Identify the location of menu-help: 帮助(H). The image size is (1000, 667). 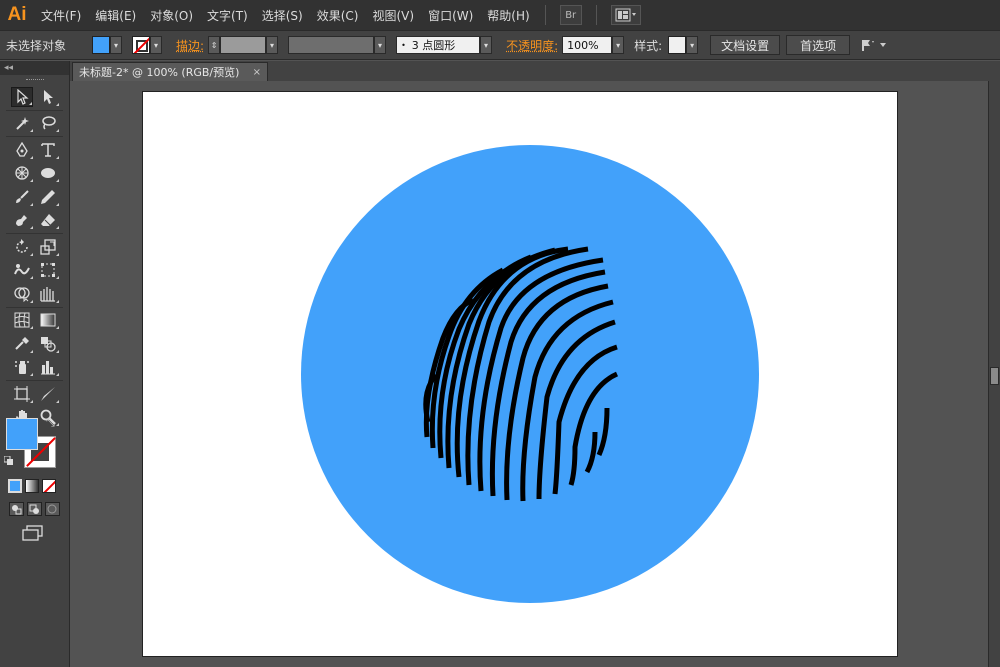
(508, 15).